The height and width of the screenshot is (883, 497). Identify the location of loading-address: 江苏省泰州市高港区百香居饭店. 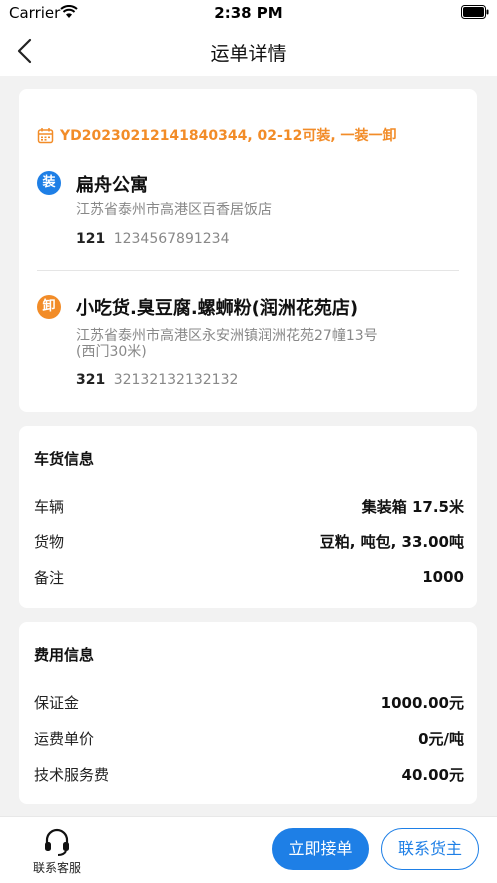
(174, 210).